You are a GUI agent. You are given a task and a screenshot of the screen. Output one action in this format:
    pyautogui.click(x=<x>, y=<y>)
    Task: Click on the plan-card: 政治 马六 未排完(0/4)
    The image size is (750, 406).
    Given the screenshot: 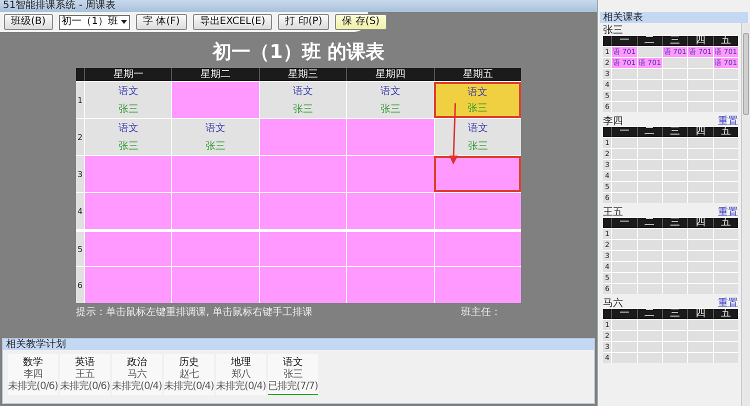 What is the action you would take?
    pyautogui.click(x=137, y=374)
    